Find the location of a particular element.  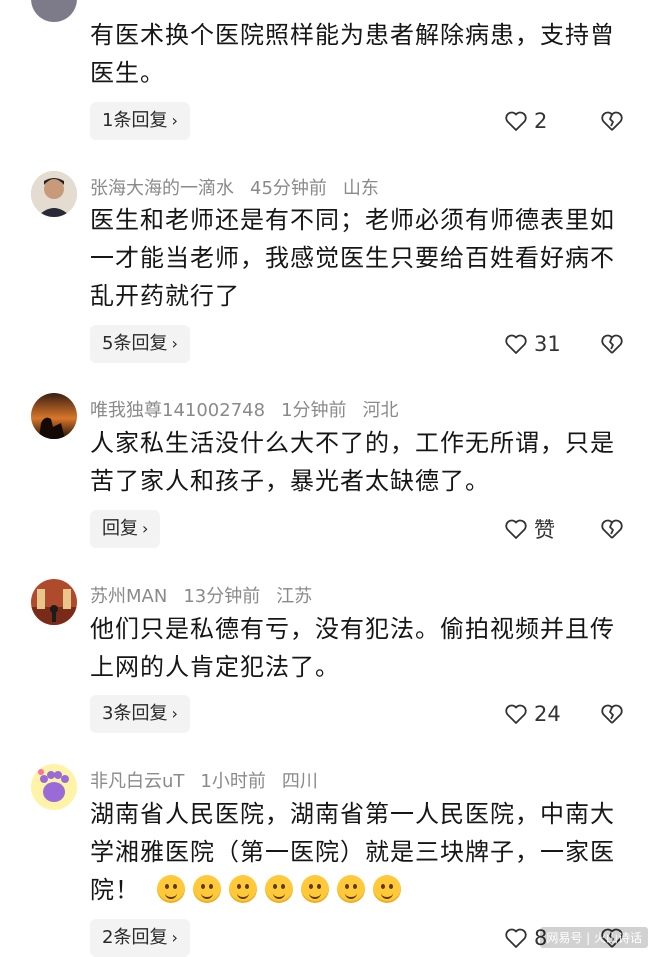

reply-button: 回复 › is located at coordinates (125, 529).